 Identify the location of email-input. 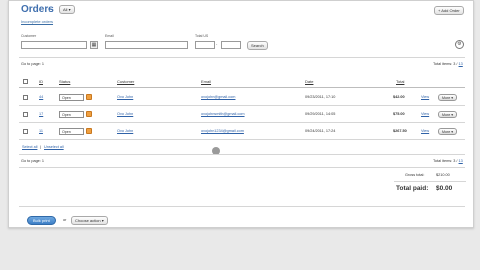
(146, 45).